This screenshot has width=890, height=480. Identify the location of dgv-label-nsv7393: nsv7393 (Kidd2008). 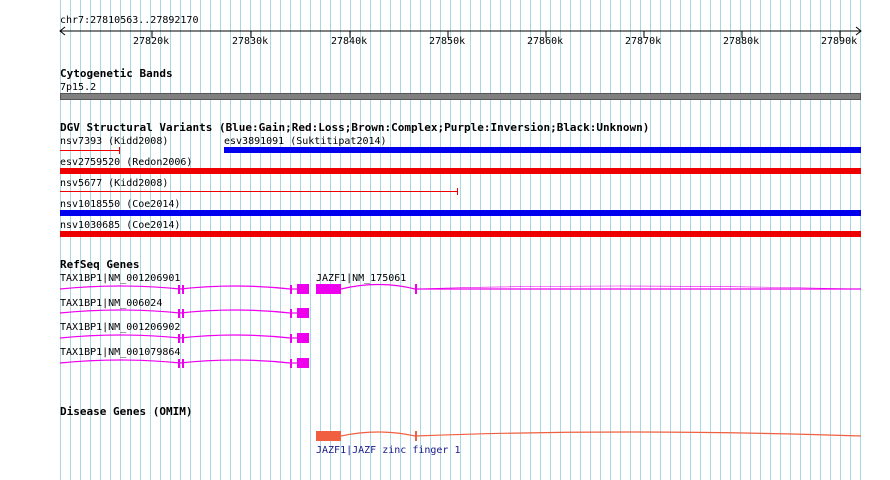
(114, 141).